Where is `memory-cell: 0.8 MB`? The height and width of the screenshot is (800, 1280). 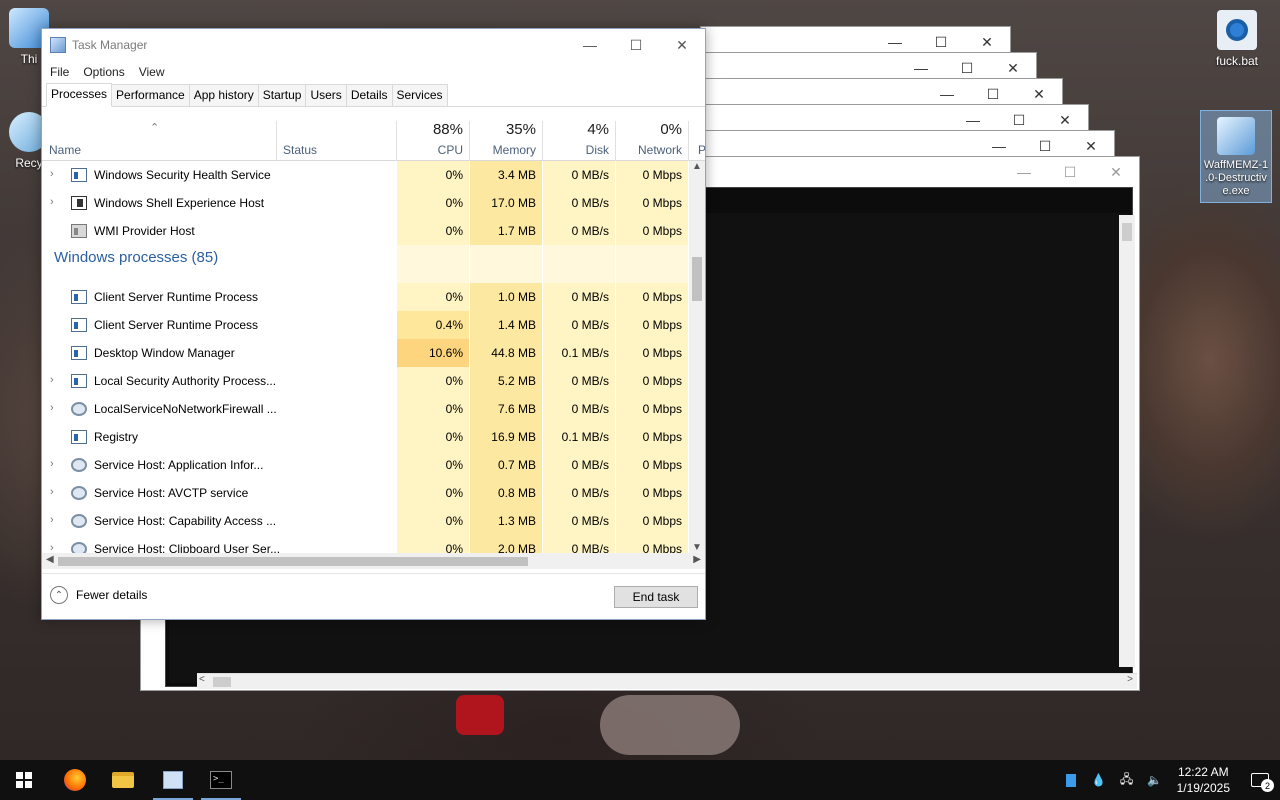 memory-cell: 0.8 MB is located at coordinates (506, 493).